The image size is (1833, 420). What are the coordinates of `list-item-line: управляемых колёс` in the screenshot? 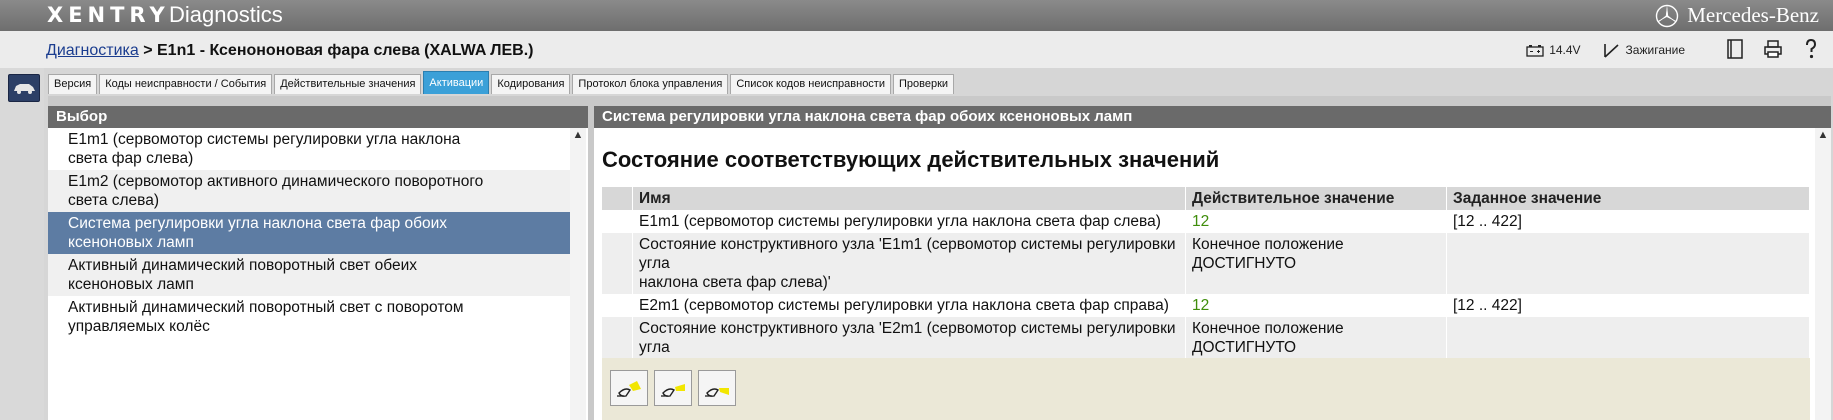 It's located at (139, 326).